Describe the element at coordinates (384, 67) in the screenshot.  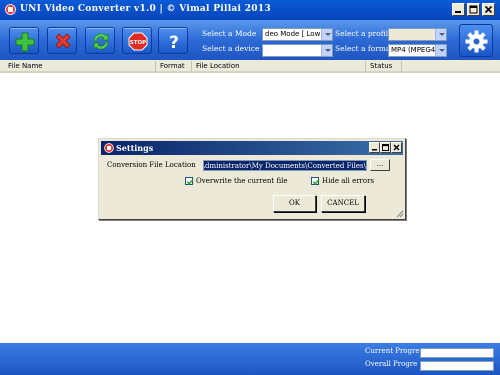
I see `column-status: Status` at that location.